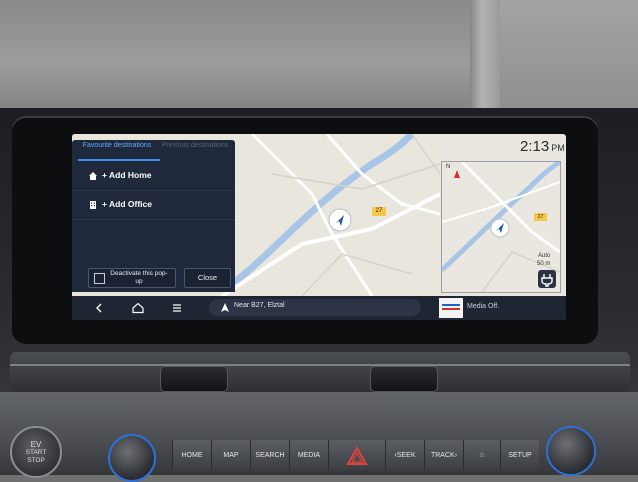 The width and height of the screenshot is (638, 482). I want to click on navigation-arrow-icon, so click(225, 307).